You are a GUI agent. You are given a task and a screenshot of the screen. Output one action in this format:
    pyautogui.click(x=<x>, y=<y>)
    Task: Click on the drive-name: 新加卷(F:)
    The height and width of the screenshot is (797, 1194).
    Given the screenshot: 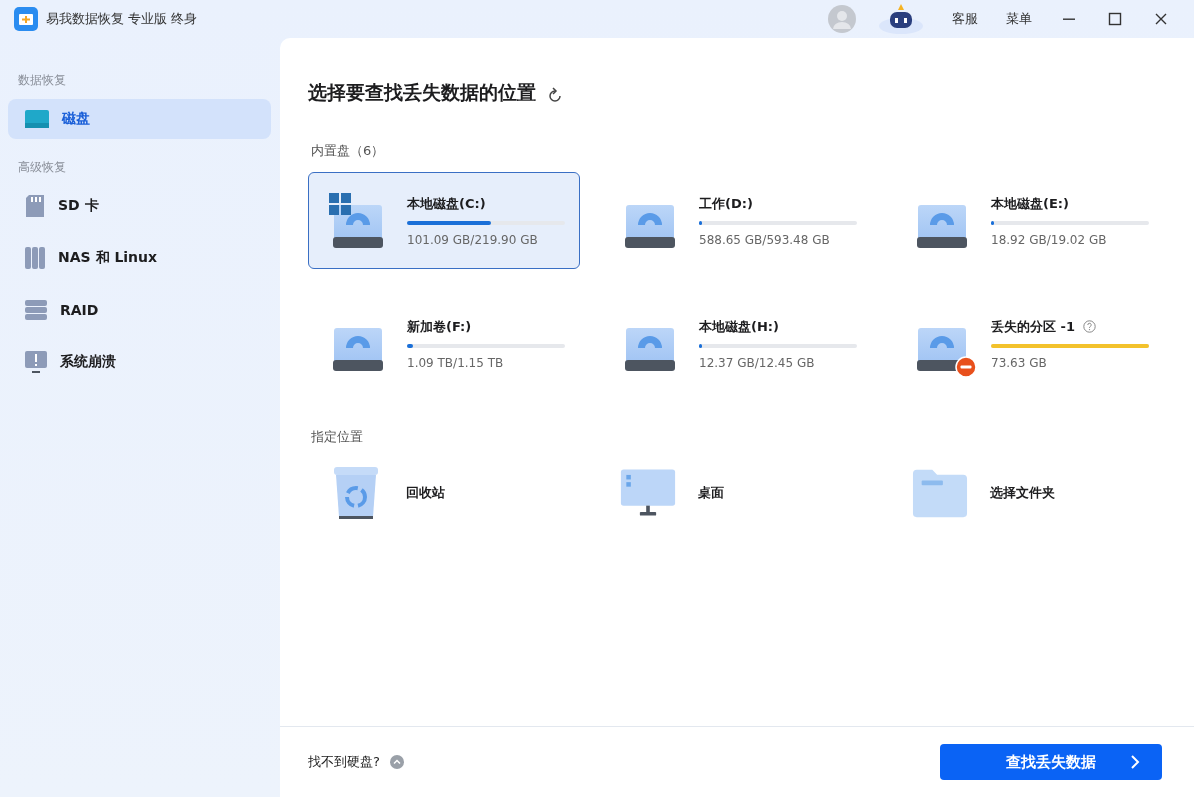 What is the action you would take?
    pyautogui.click(x=439, y=326)
    